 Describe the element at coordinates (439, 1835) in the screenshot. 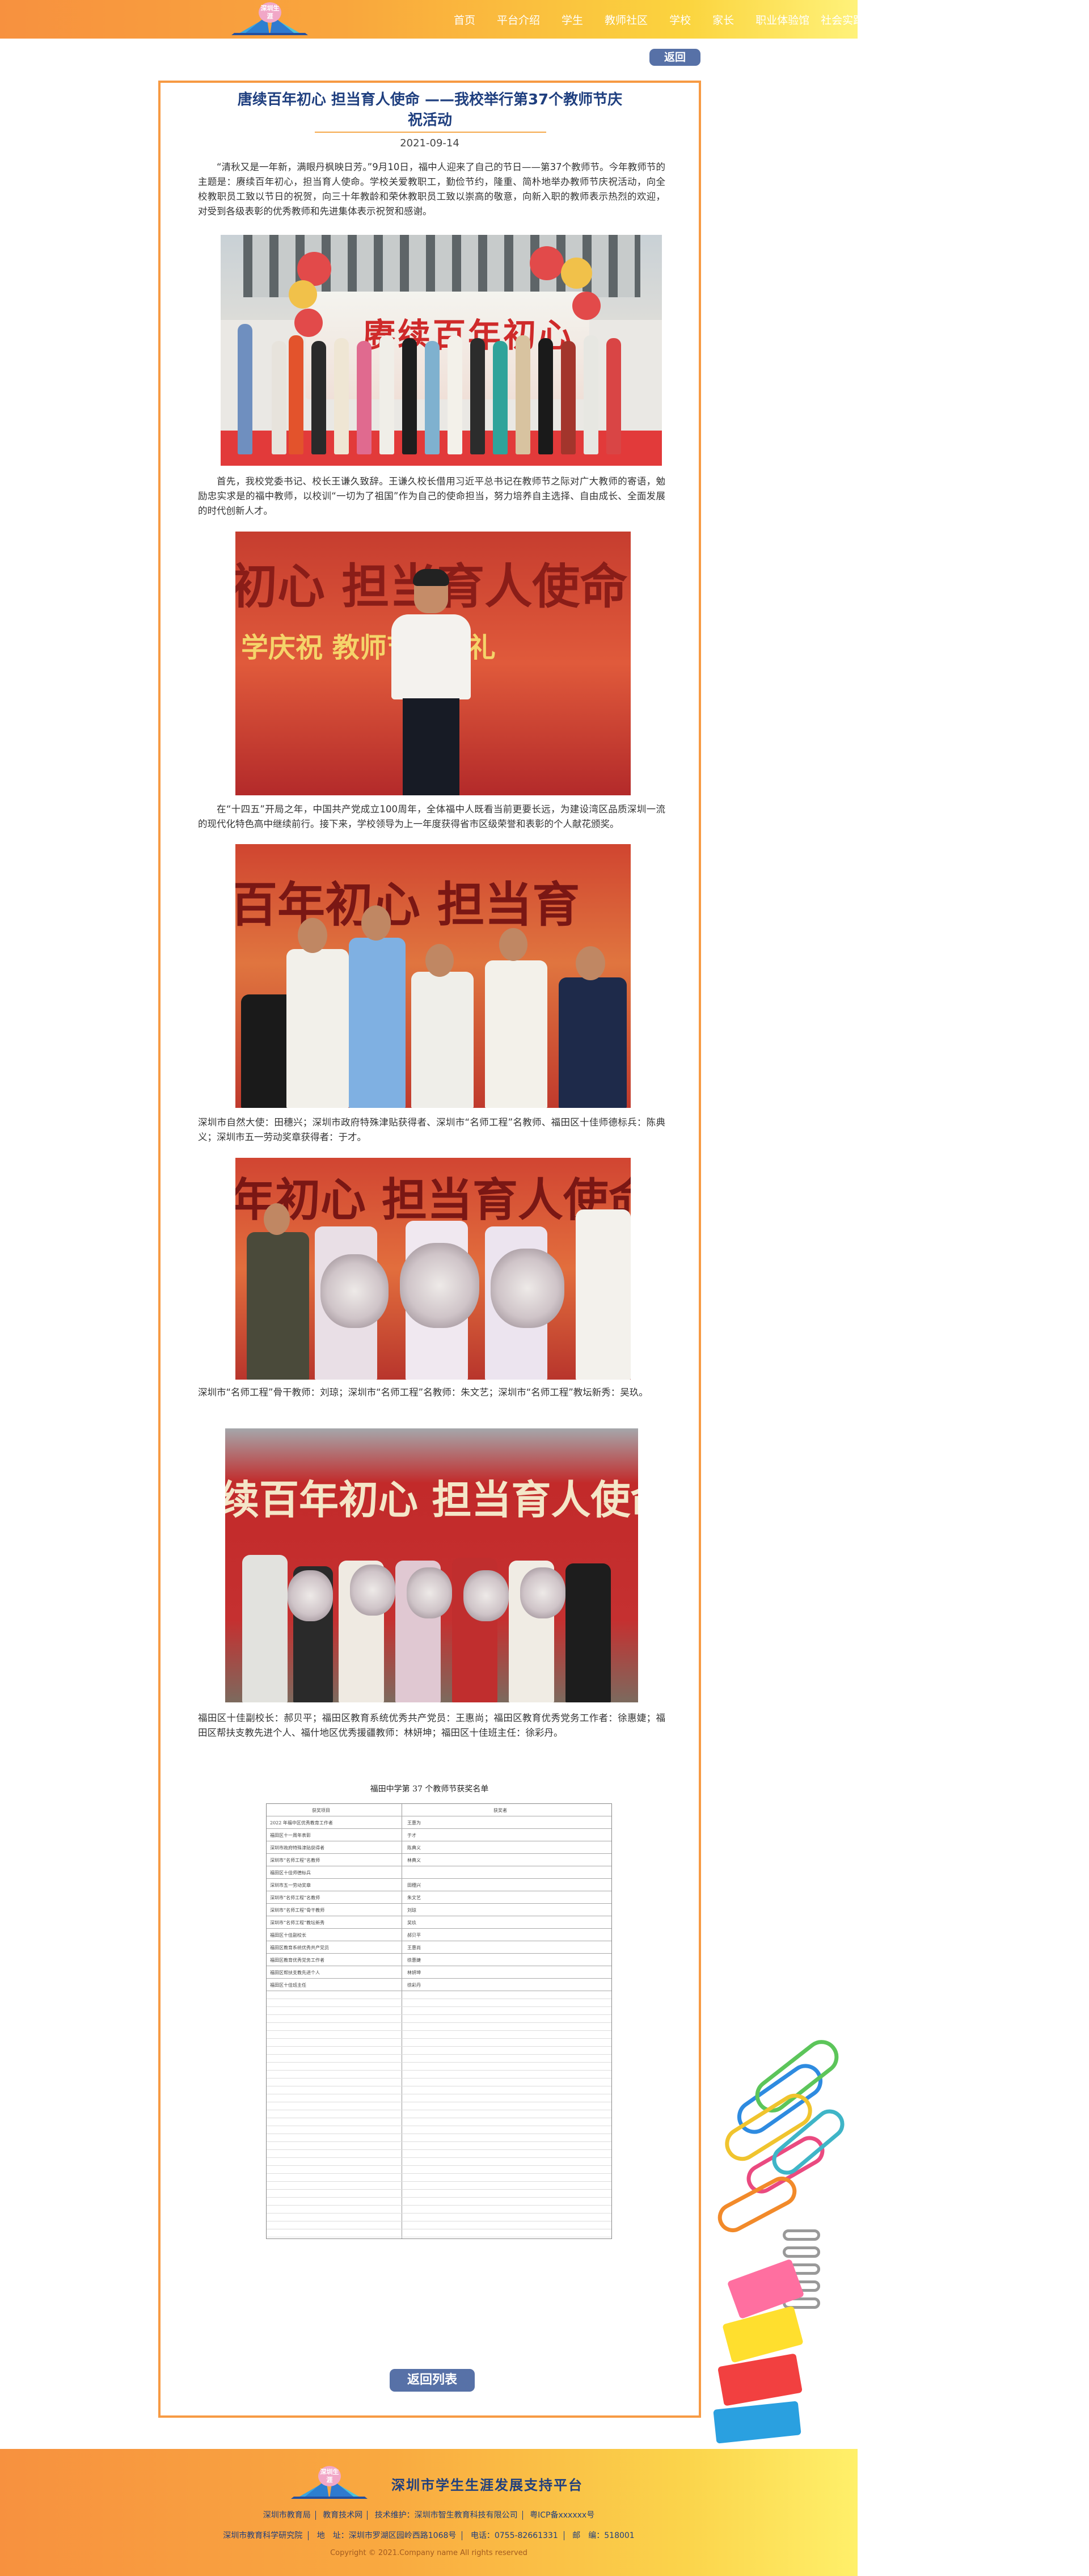

I see `table-row: 福田区十一周年表彰 于才` at that location.